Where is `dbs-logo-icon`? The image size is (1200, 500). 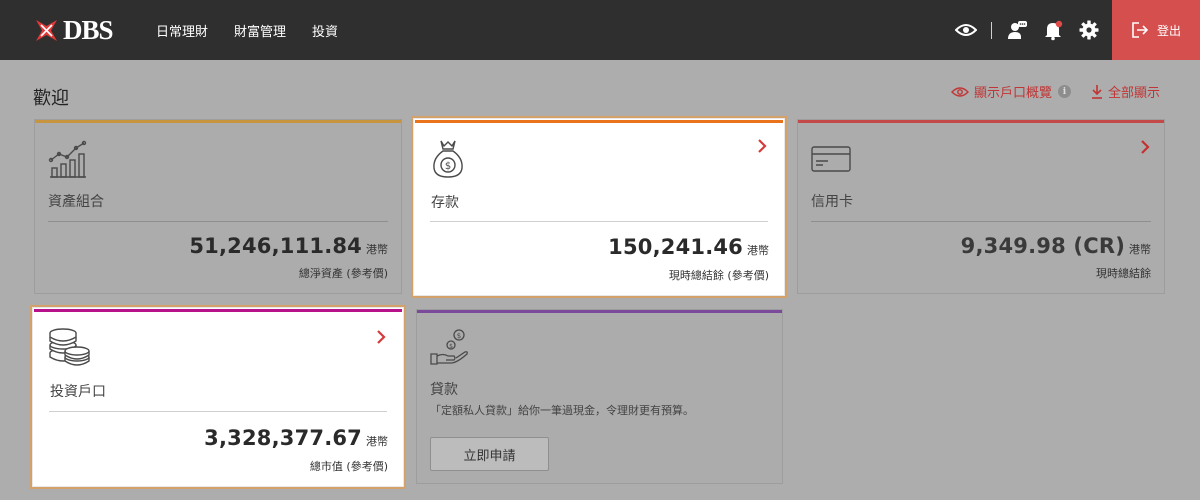
dbs-logo-icon is located at coordinates (46, 30).